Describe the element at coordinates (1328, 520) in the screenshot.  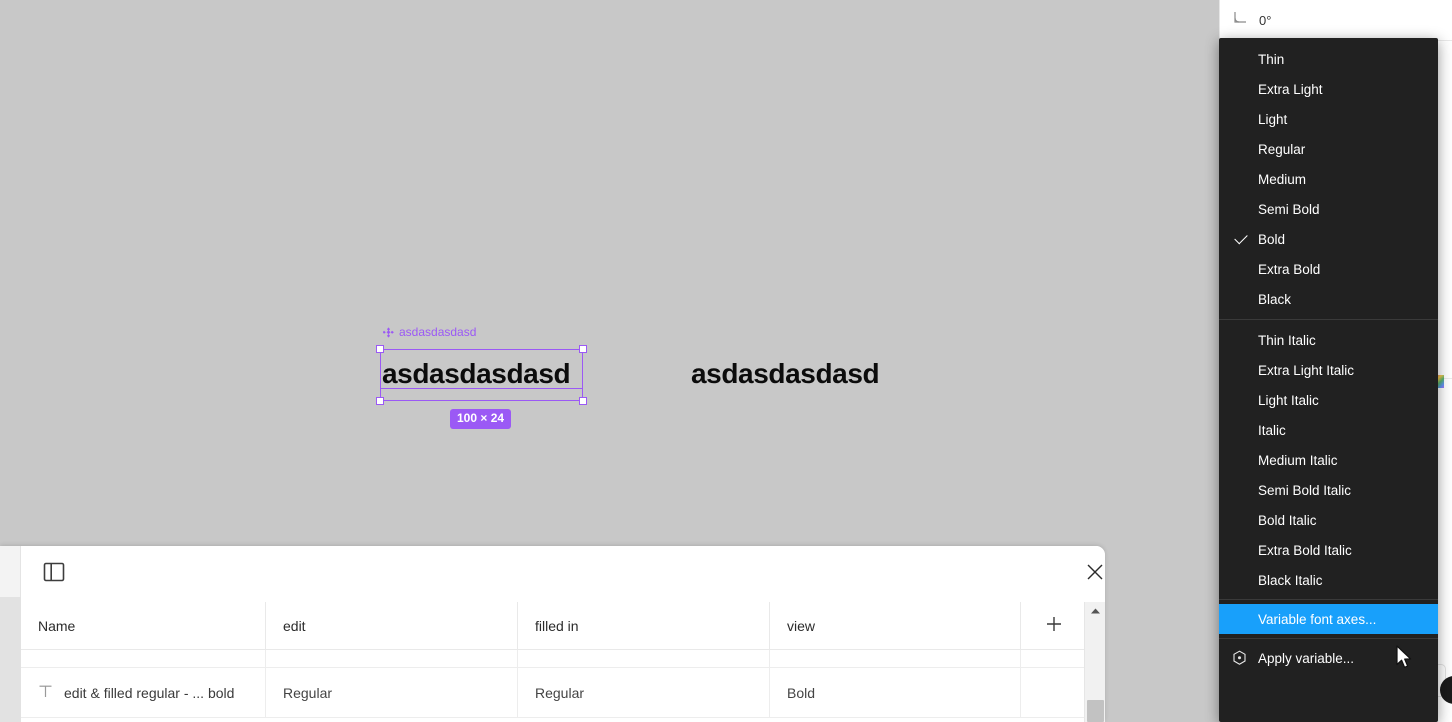
I see `menu-item-bold-italic: Bold Italic` at that location.